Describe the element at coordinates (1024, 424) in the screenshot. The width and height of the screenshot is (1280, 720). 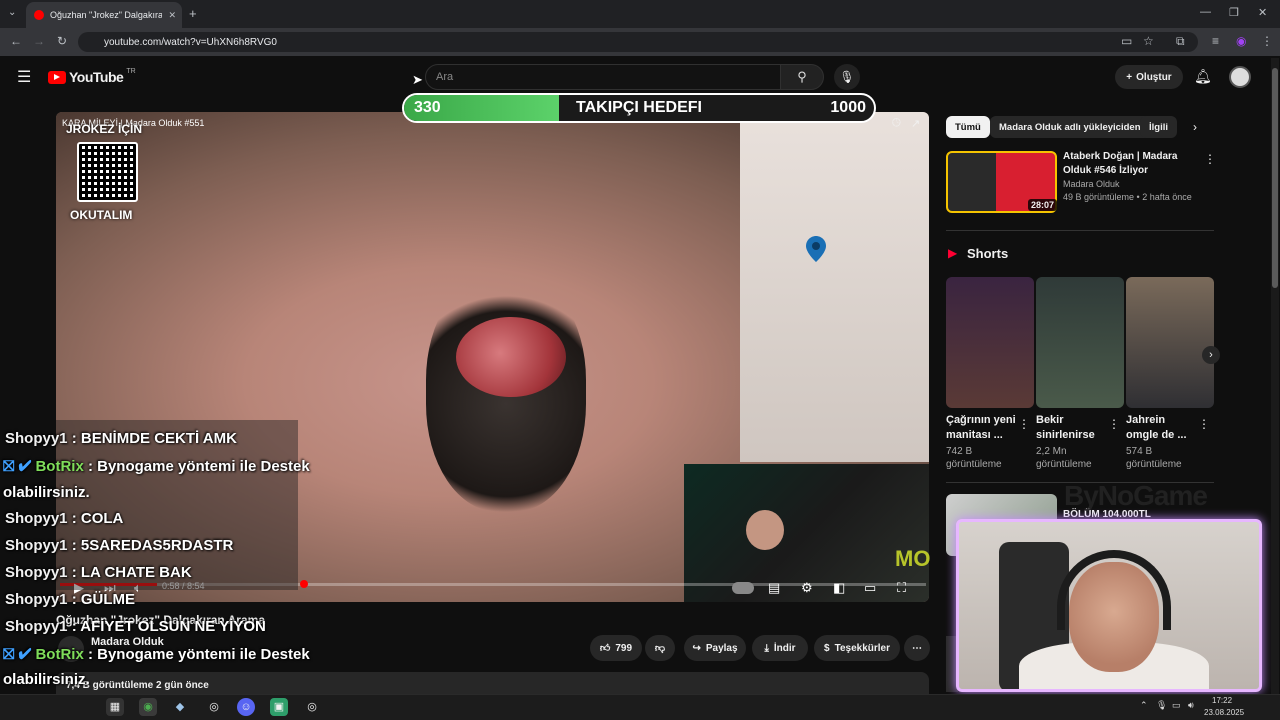
I see `short-menu-icon-1: ⋮` at that location.